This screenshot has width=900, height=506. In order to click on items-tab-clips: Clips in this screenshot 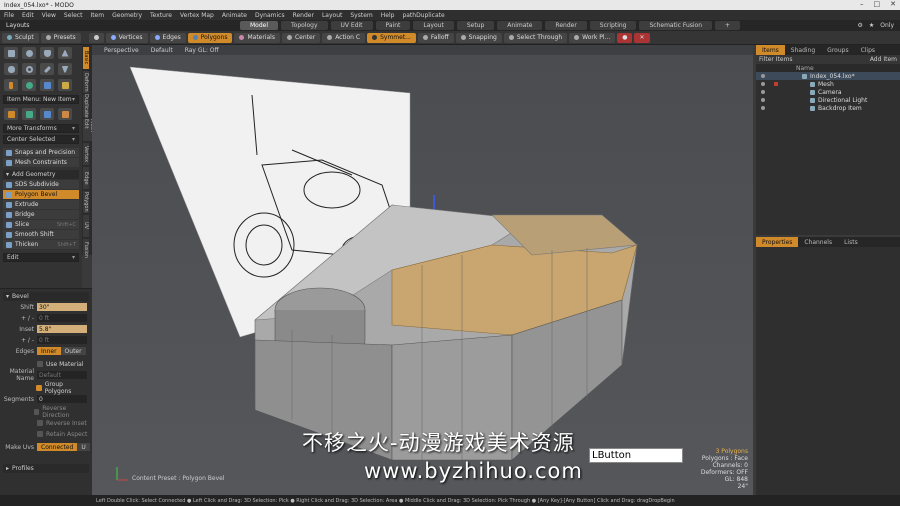, I will do `click(868, 50)`.